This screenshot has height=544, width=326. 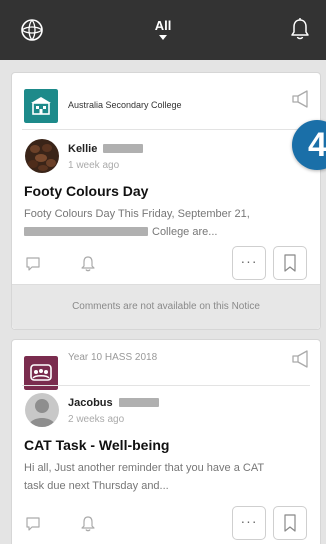 I want to click on post-time: 2 weeks ago, so click(x=96, y=419).